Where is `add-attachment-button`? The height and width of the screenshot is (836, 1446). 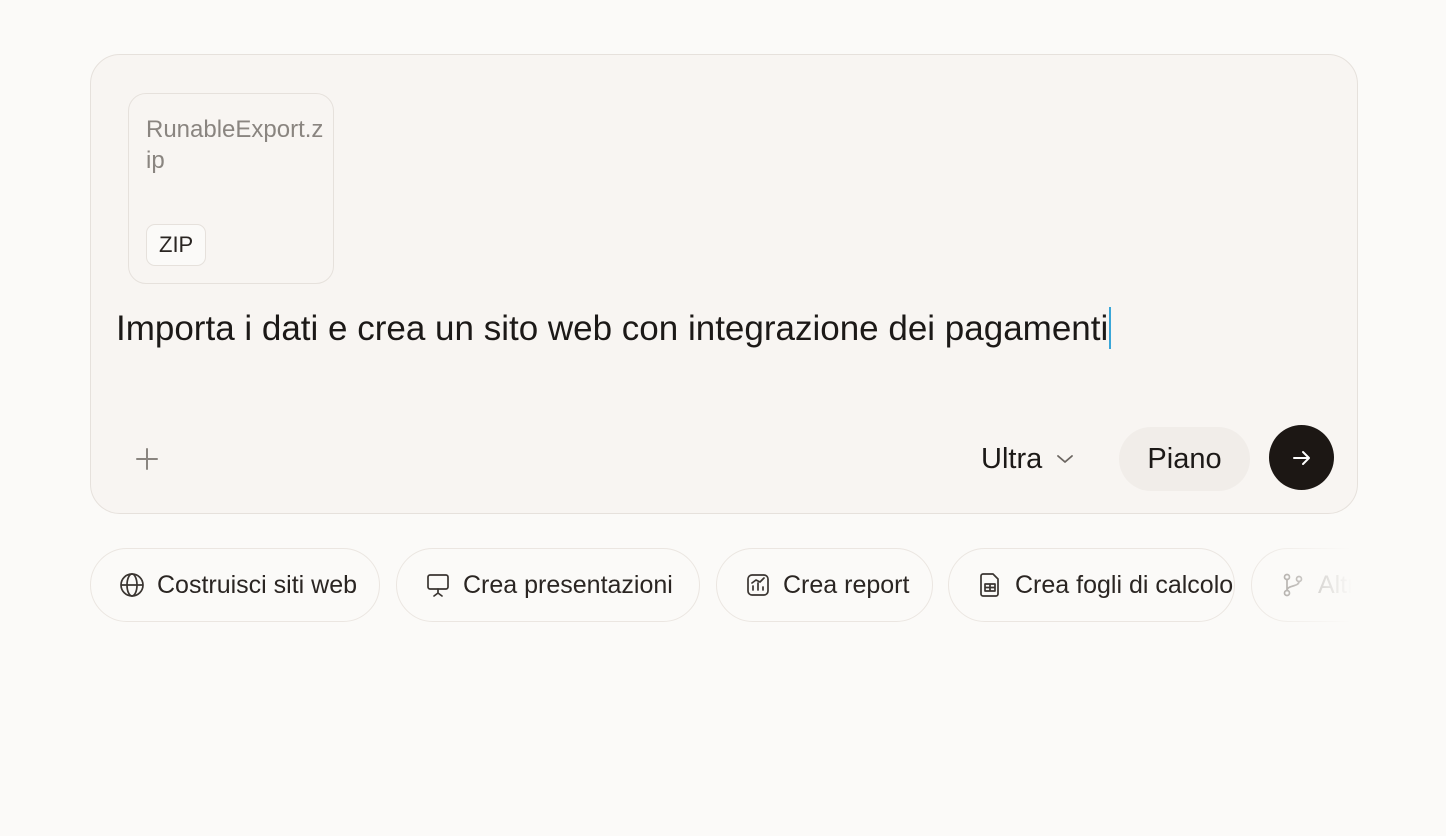 add-attachment-button is located at coordinates (147, 459).